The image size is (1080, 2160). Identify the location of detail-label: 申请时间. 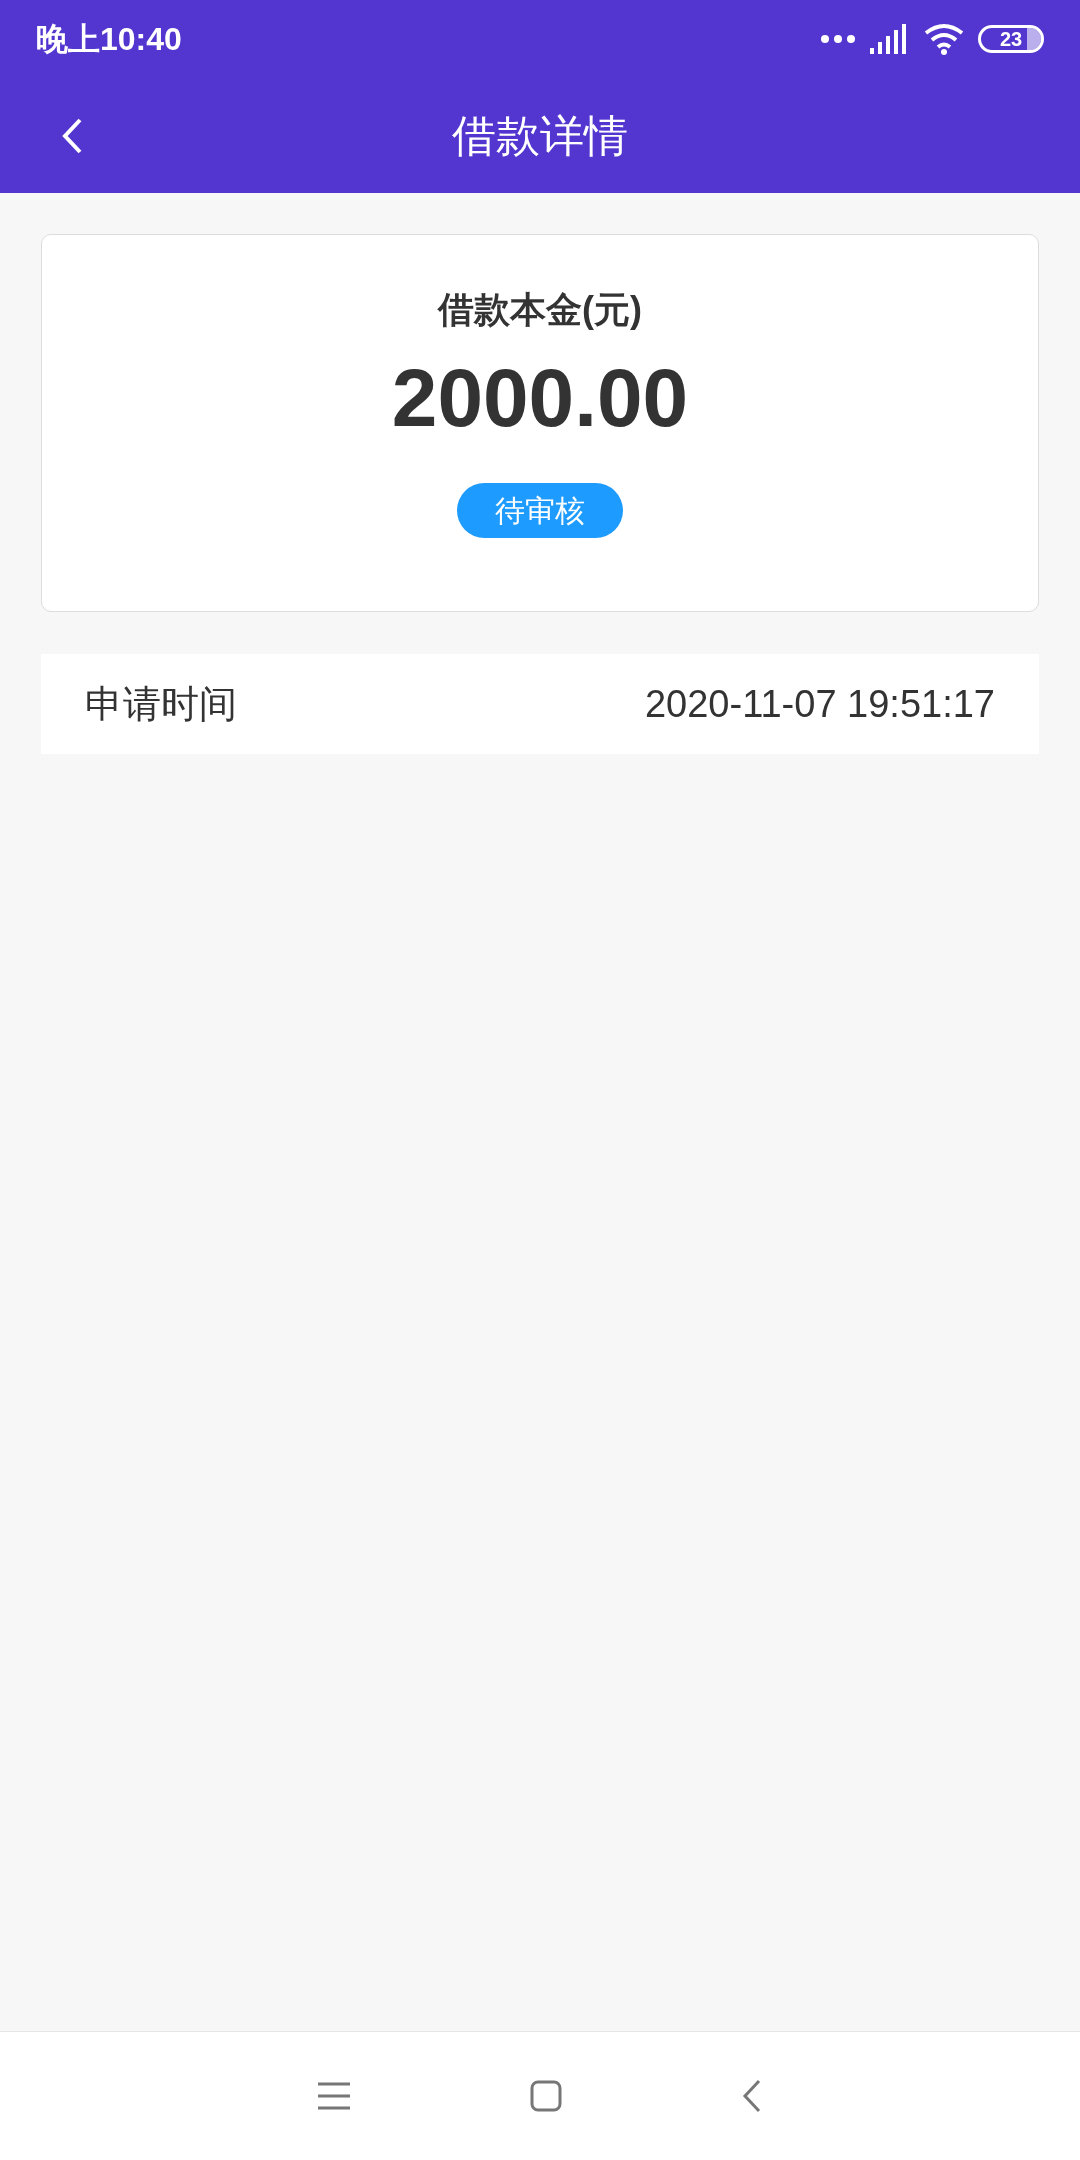
(161, 704).